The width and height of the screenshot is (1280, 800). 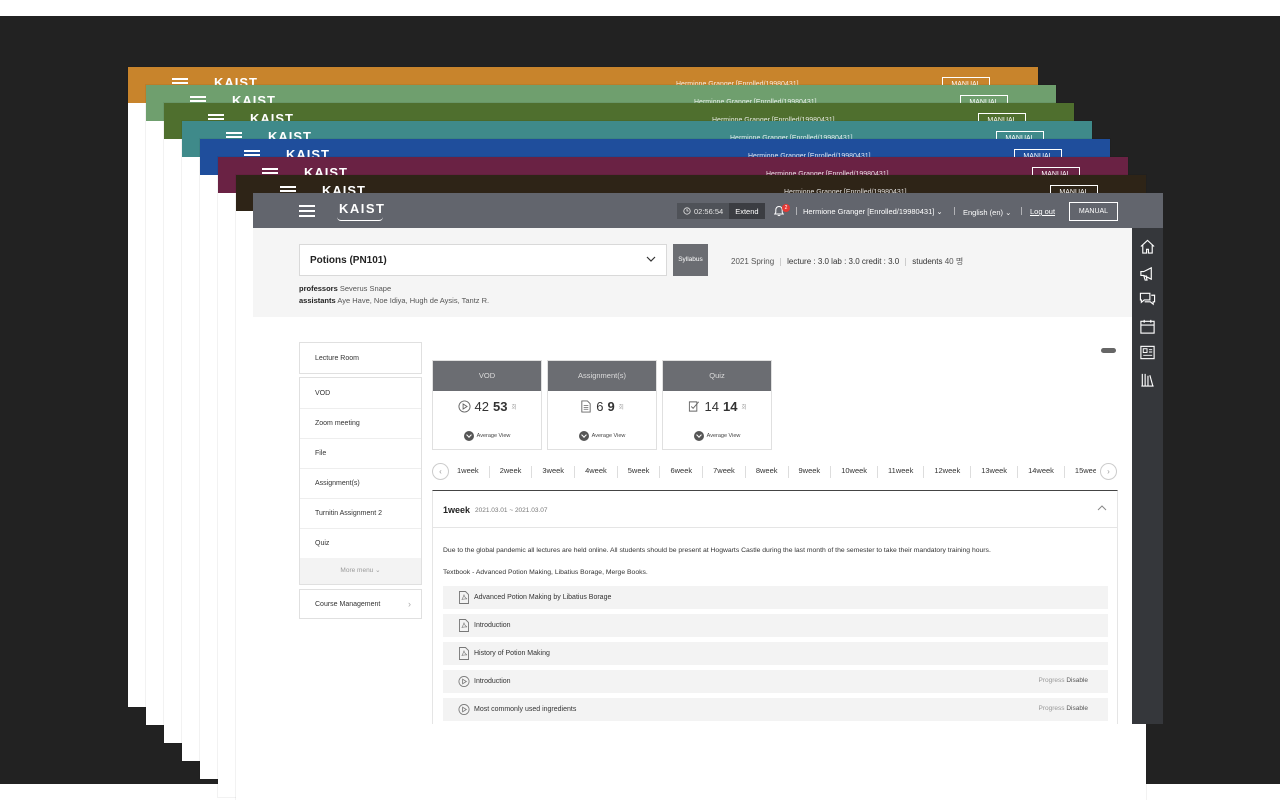 I want to click on chevron-right-icon: ›, so click(x=409, y=604).